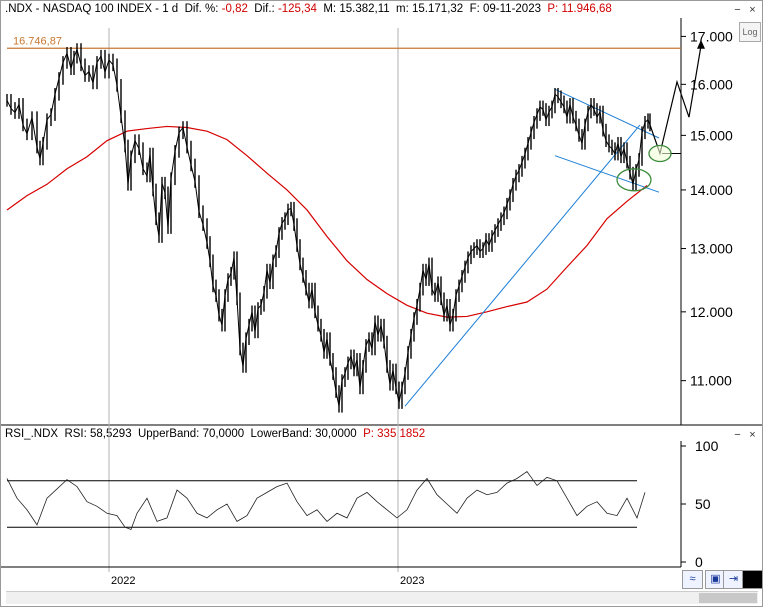  Describe the element at coordinates (699, 562) in the screenshot. I see `rsi-tick-label: 0` at that location.